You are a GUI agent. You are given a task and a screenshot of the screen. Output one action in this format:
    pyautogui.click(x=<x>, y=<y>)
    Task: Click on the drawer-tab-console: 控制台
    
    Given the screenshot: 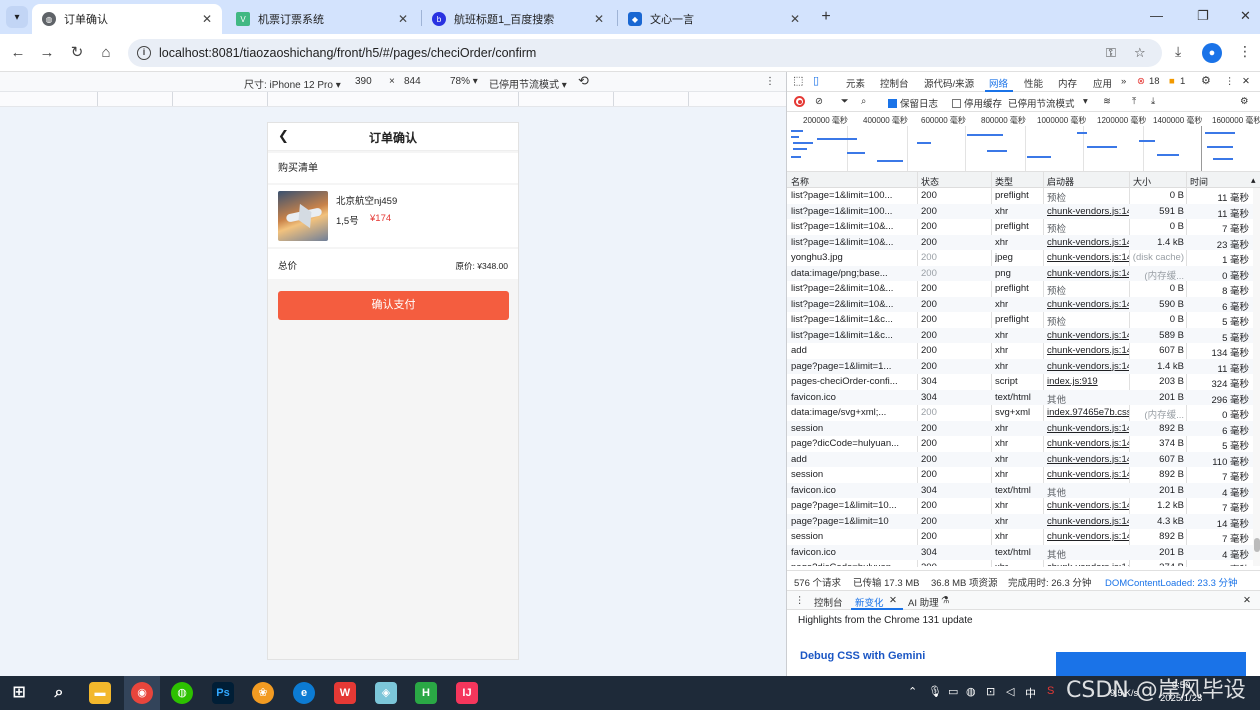 What is the action you would take?
    pyautogui.click(x=828, y=602)
    